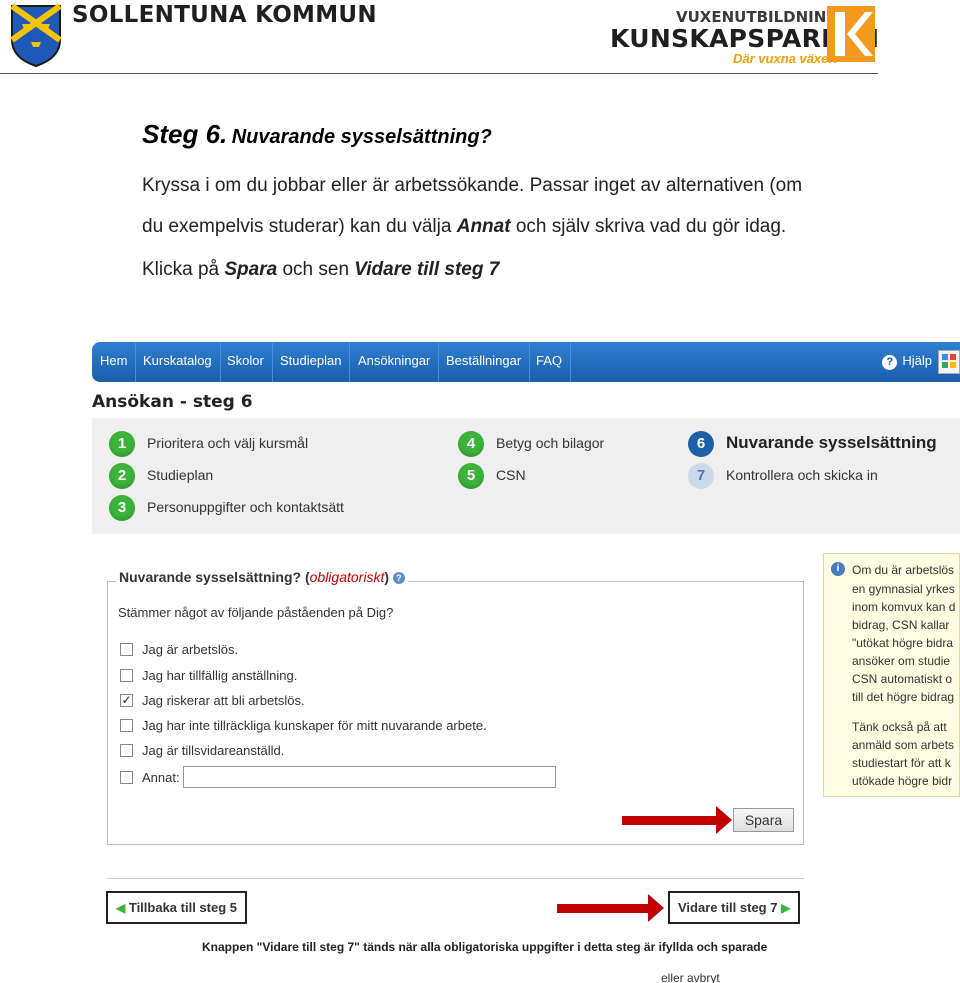 This screenshot has width=960, height=983. What do you see at coordinates (213, 750) in the screenshot?
I see `option-label: Jag är tillsvidareanställd.` at bounding box center [213, 750].